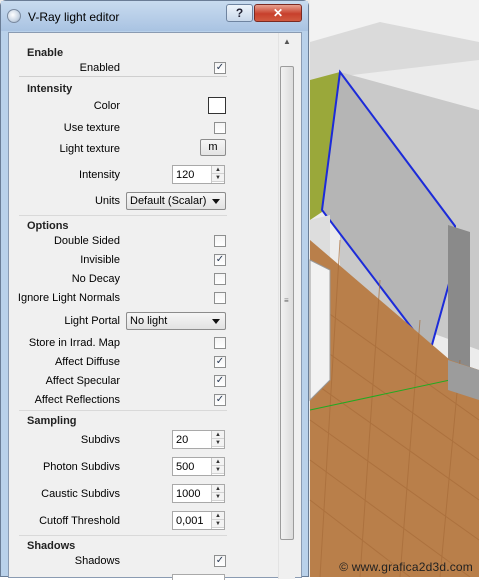  What do you see at coordinates (91, 128) in the screenshot?
I see `use-texture-label: Use texture` at bounding box center [91, 128].